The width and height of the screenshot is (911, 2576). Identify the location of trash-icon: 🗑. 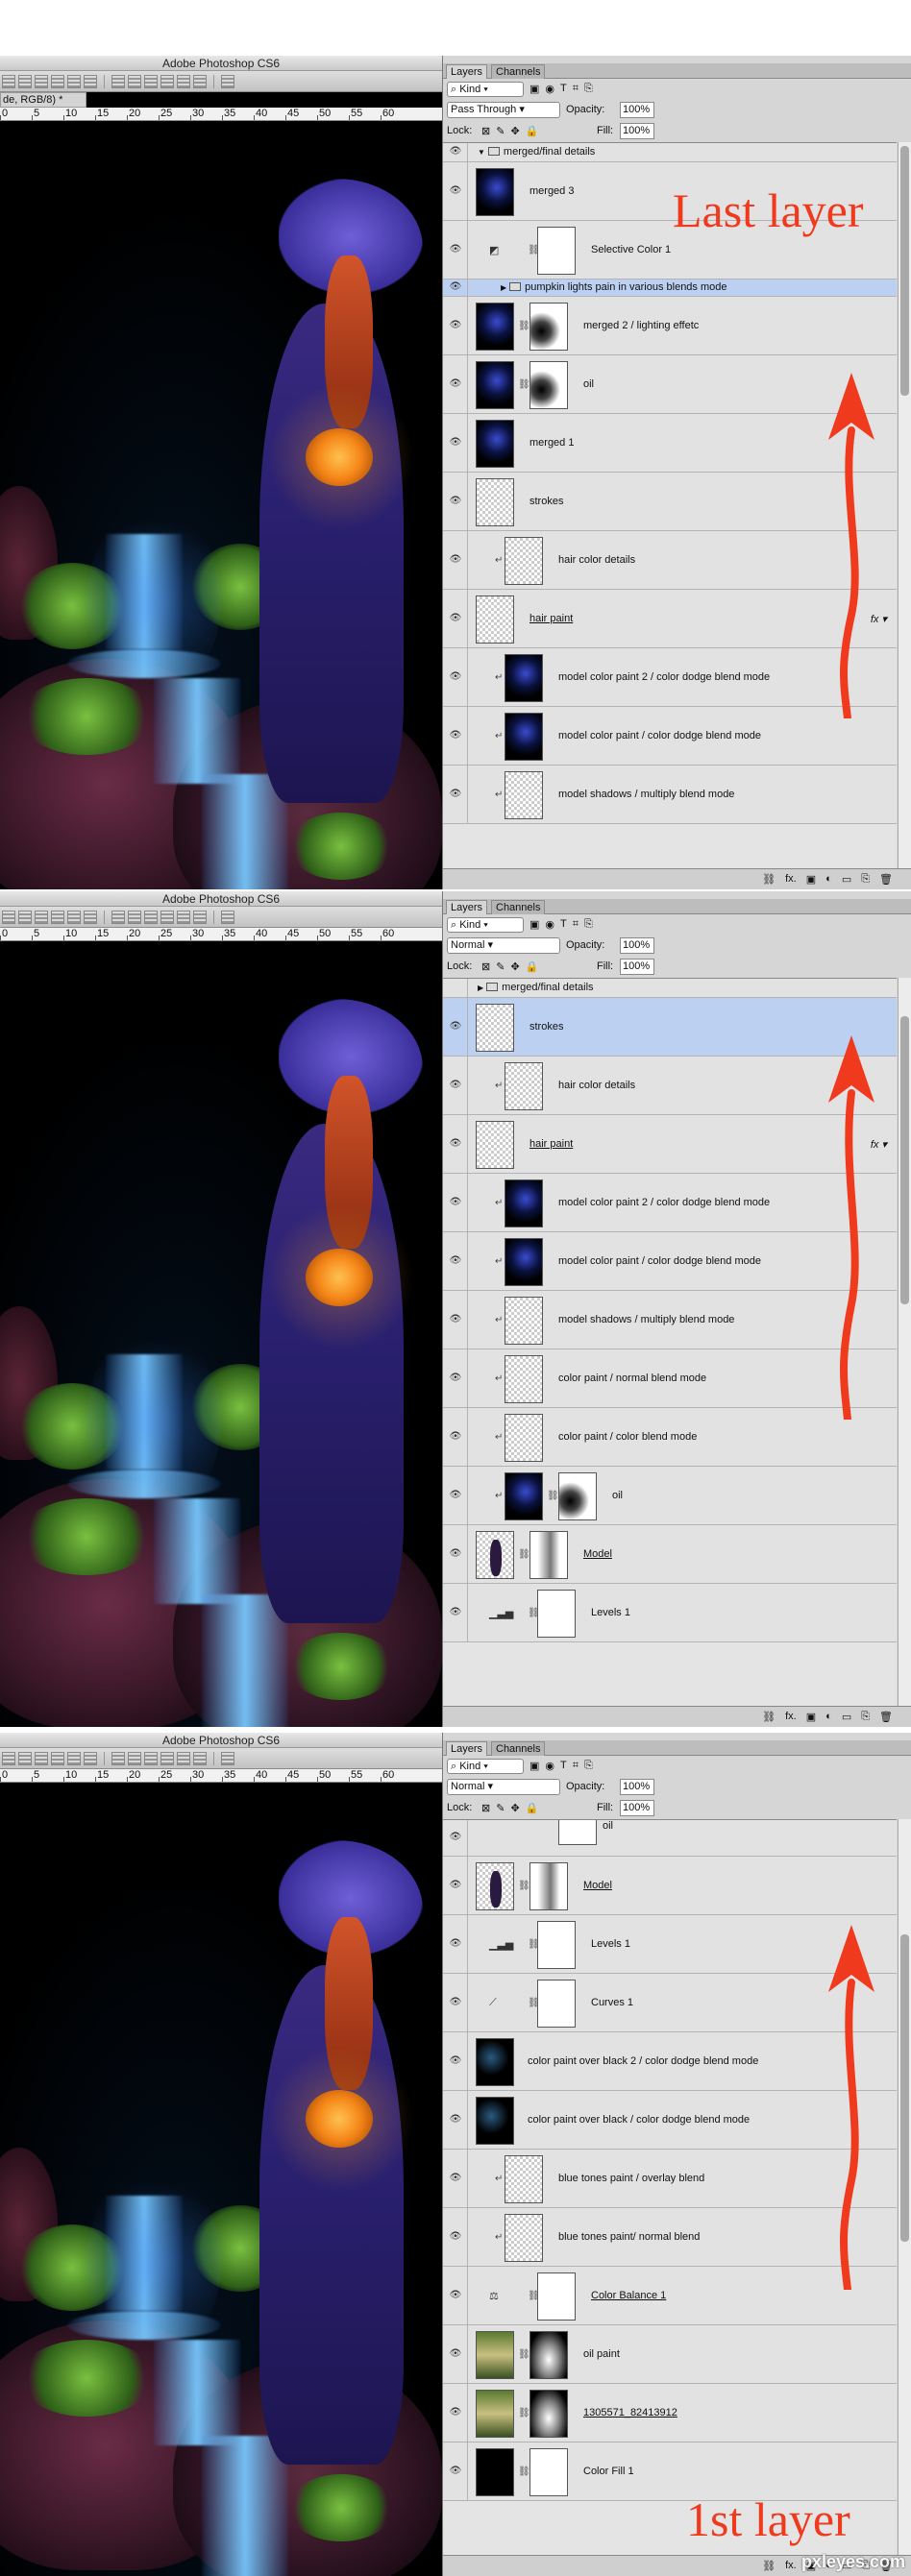
(886, 1717).